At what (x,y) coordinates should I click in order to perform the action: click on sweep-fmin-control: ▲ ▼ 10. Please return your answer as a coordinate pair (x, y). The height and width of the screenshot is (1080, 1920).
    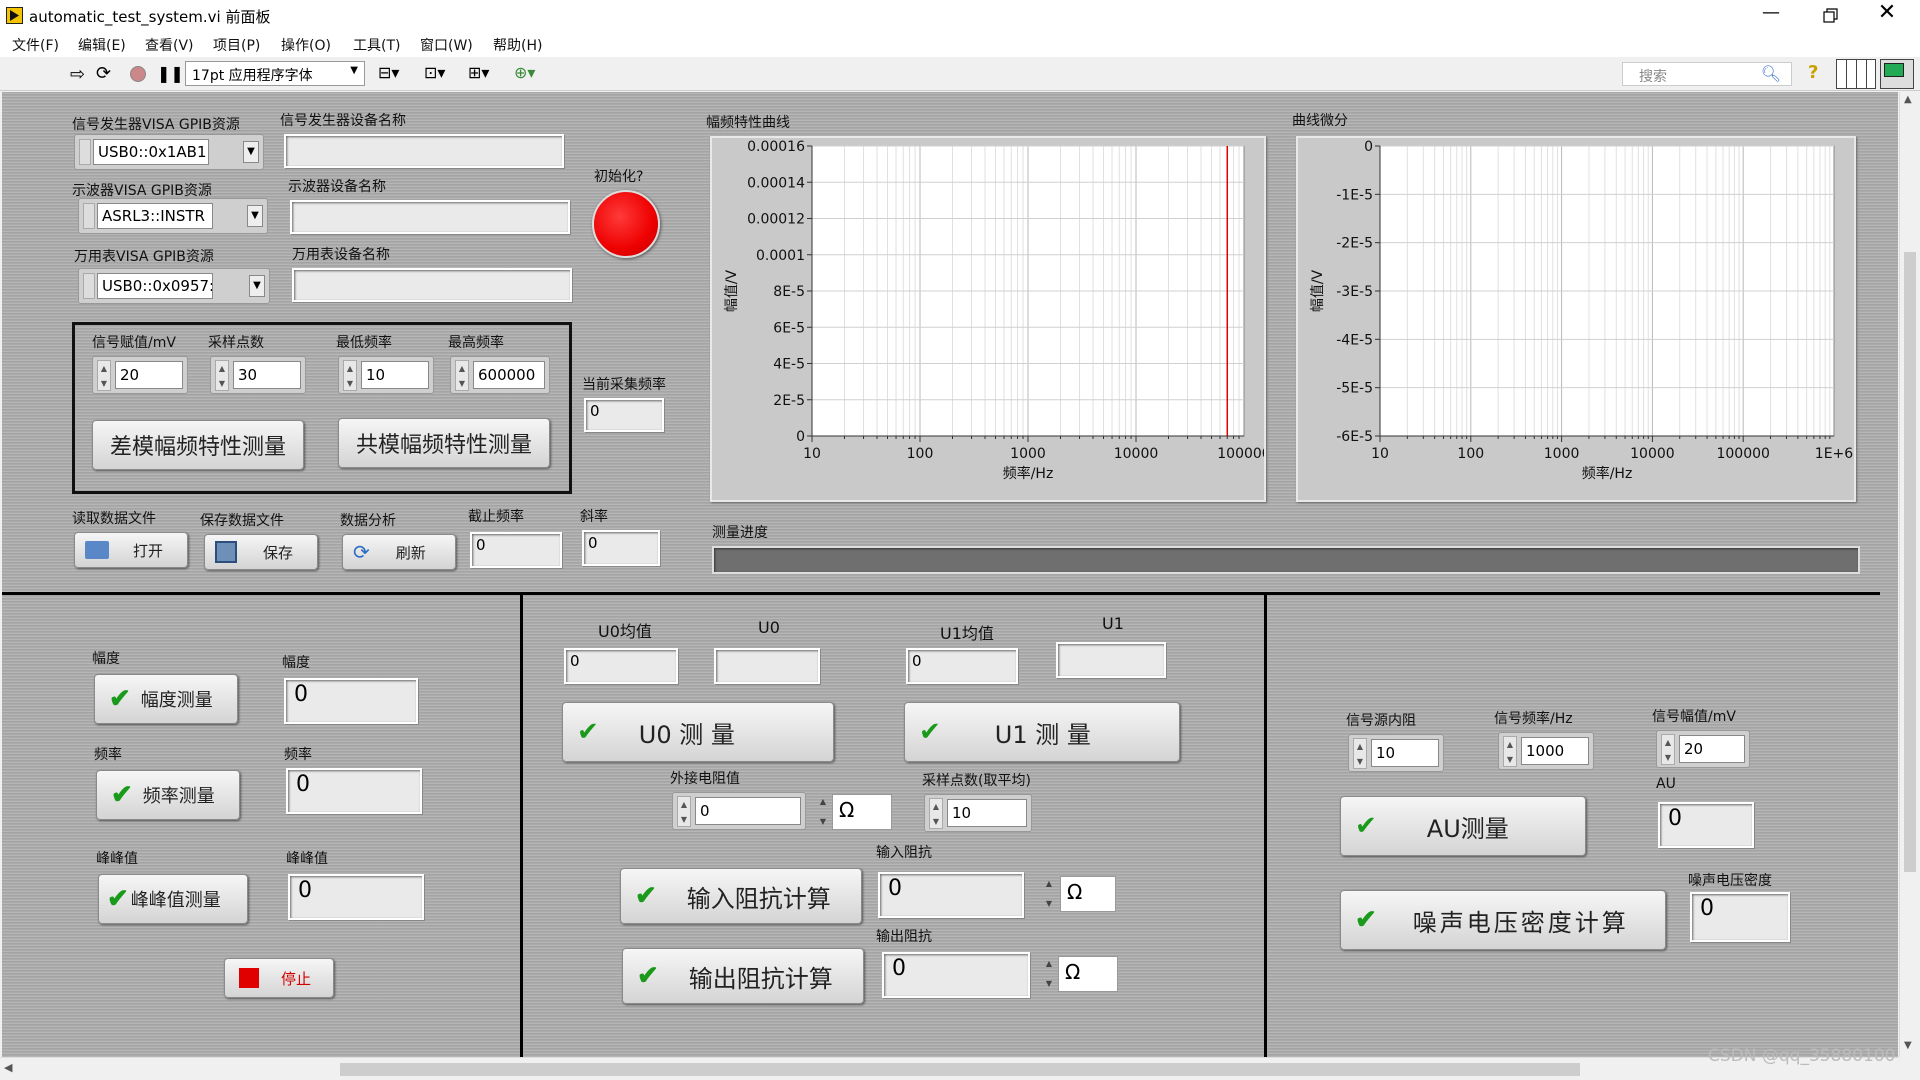
    Looking at the image, I should click on (386, 375).